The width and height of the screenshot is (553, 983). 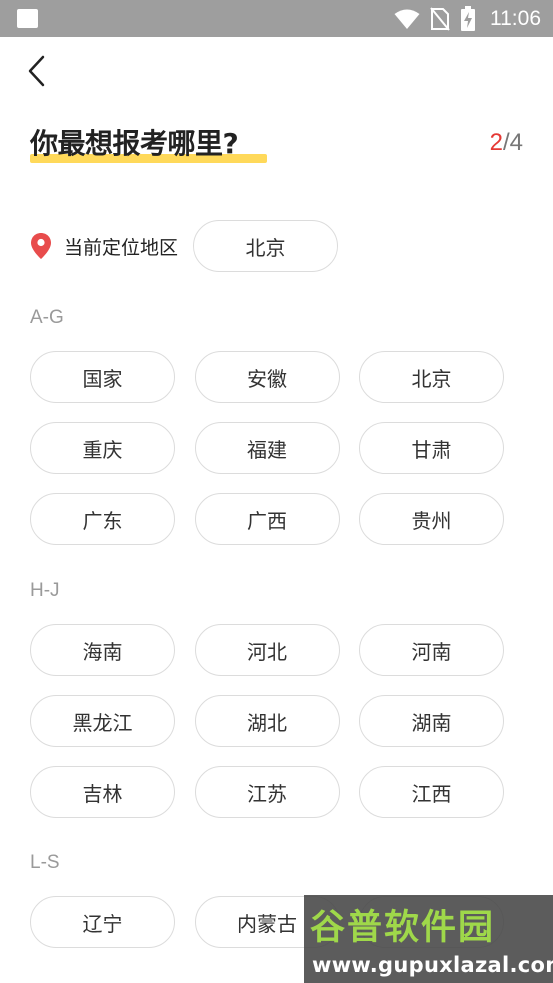 What do you see at coordinates (36, 71) in the screenshot?
I see `chevron-left-icon` at bounding box center [36, 71].